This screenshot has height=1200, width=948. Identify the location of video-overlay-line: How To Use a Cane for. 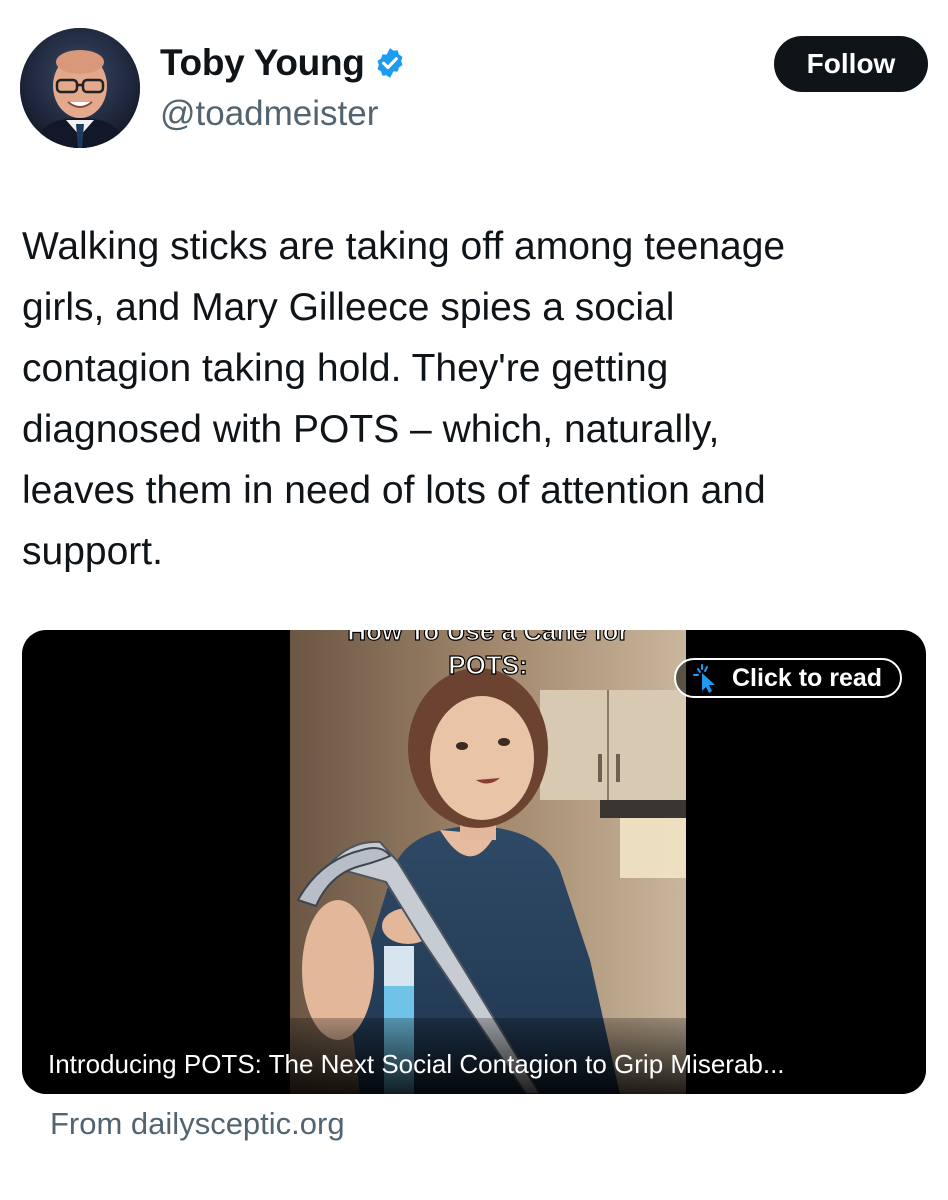
(488, 638).